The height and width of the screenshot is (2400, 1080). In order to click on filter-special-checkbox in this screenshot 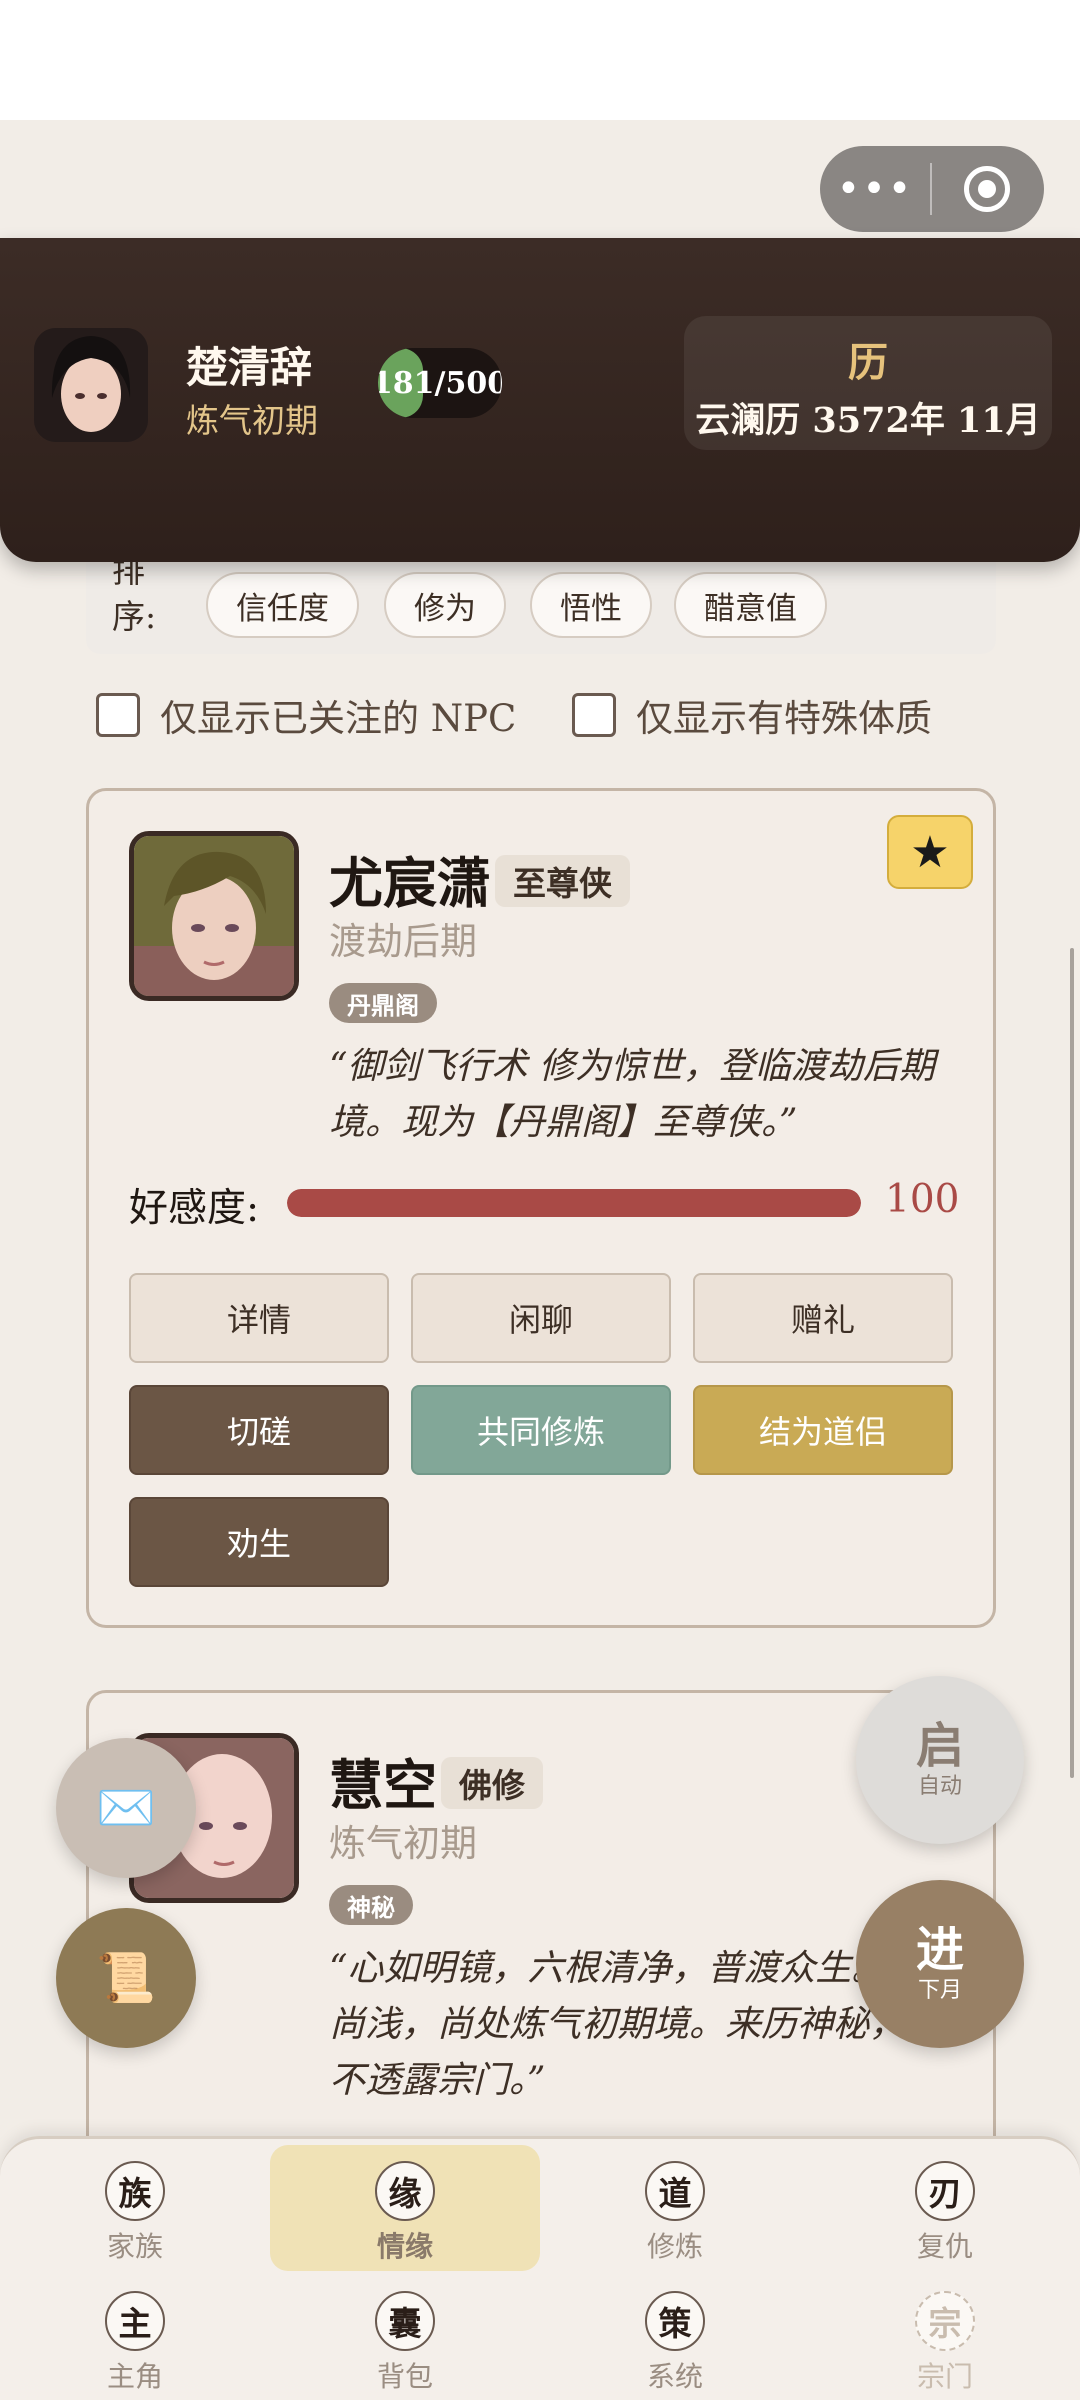, I will do `click(594, 715)`.